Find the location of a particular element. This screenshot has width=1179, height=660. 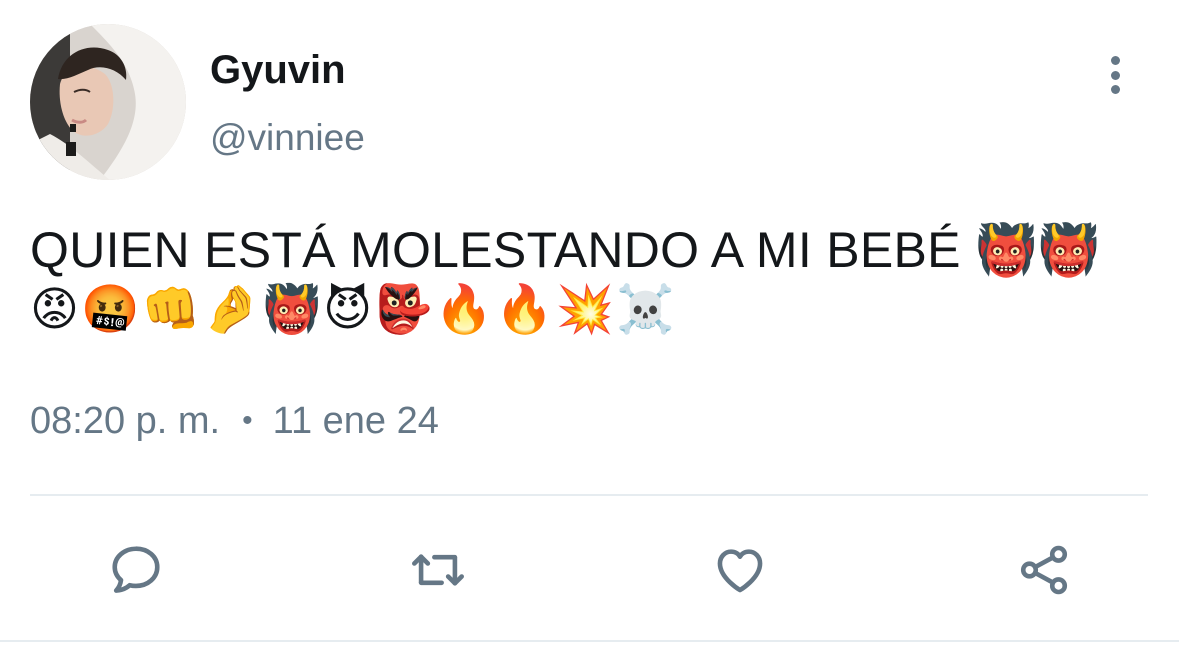

share-icon is located at coordinates (1044, 570).